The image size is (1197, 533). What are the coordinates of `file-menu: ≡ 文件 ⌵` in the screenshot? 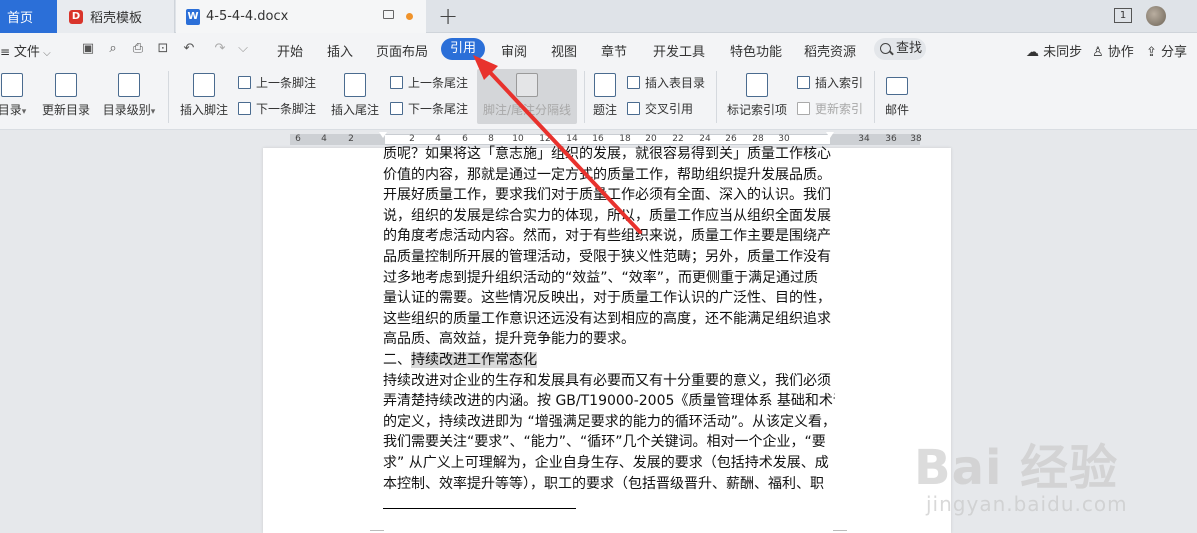 It's located at (25, 50).